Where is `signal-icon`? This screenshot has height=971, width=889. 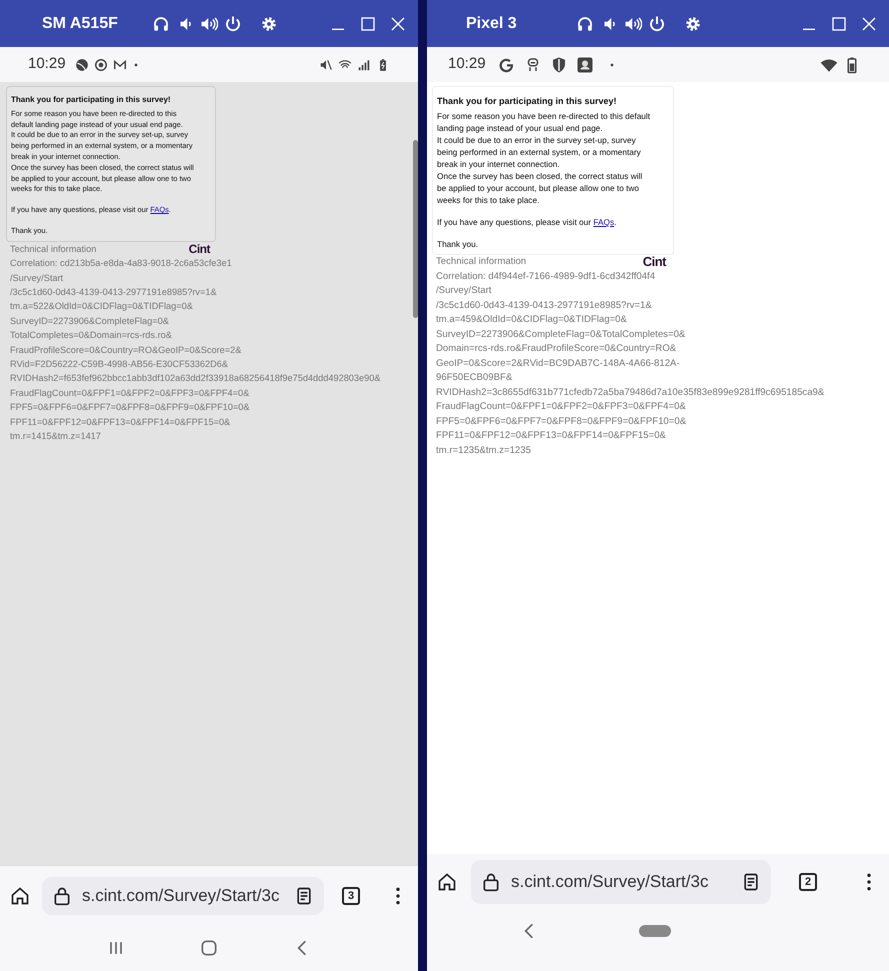 signal-icon is located at coordinates (364, 65).